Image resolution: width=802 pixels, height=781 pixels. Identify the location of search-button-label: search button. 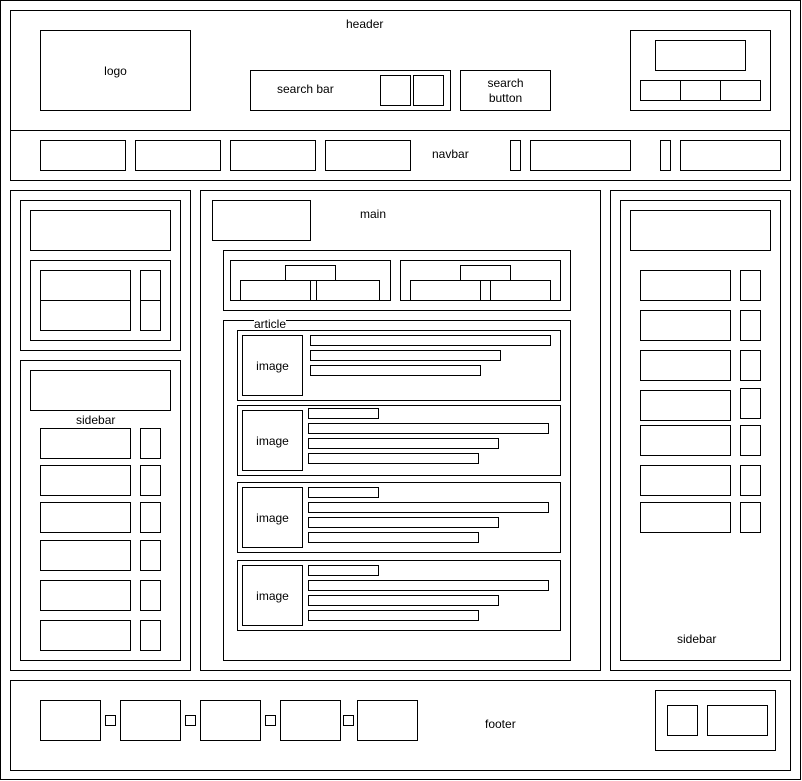
(505, 90).